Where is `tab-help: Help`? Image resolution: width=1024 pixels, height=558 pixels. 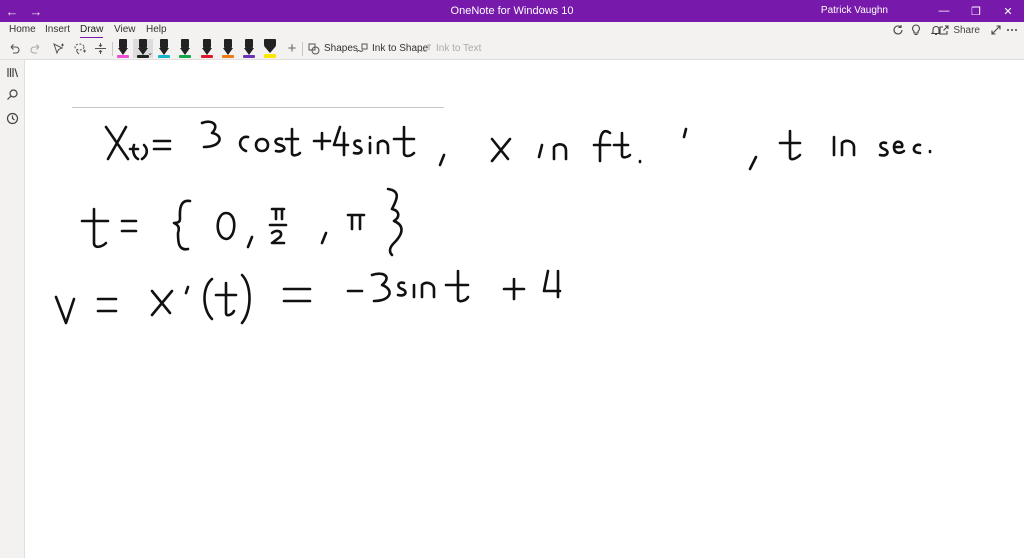 tab-help: Help is located at coordinates (156, 31).